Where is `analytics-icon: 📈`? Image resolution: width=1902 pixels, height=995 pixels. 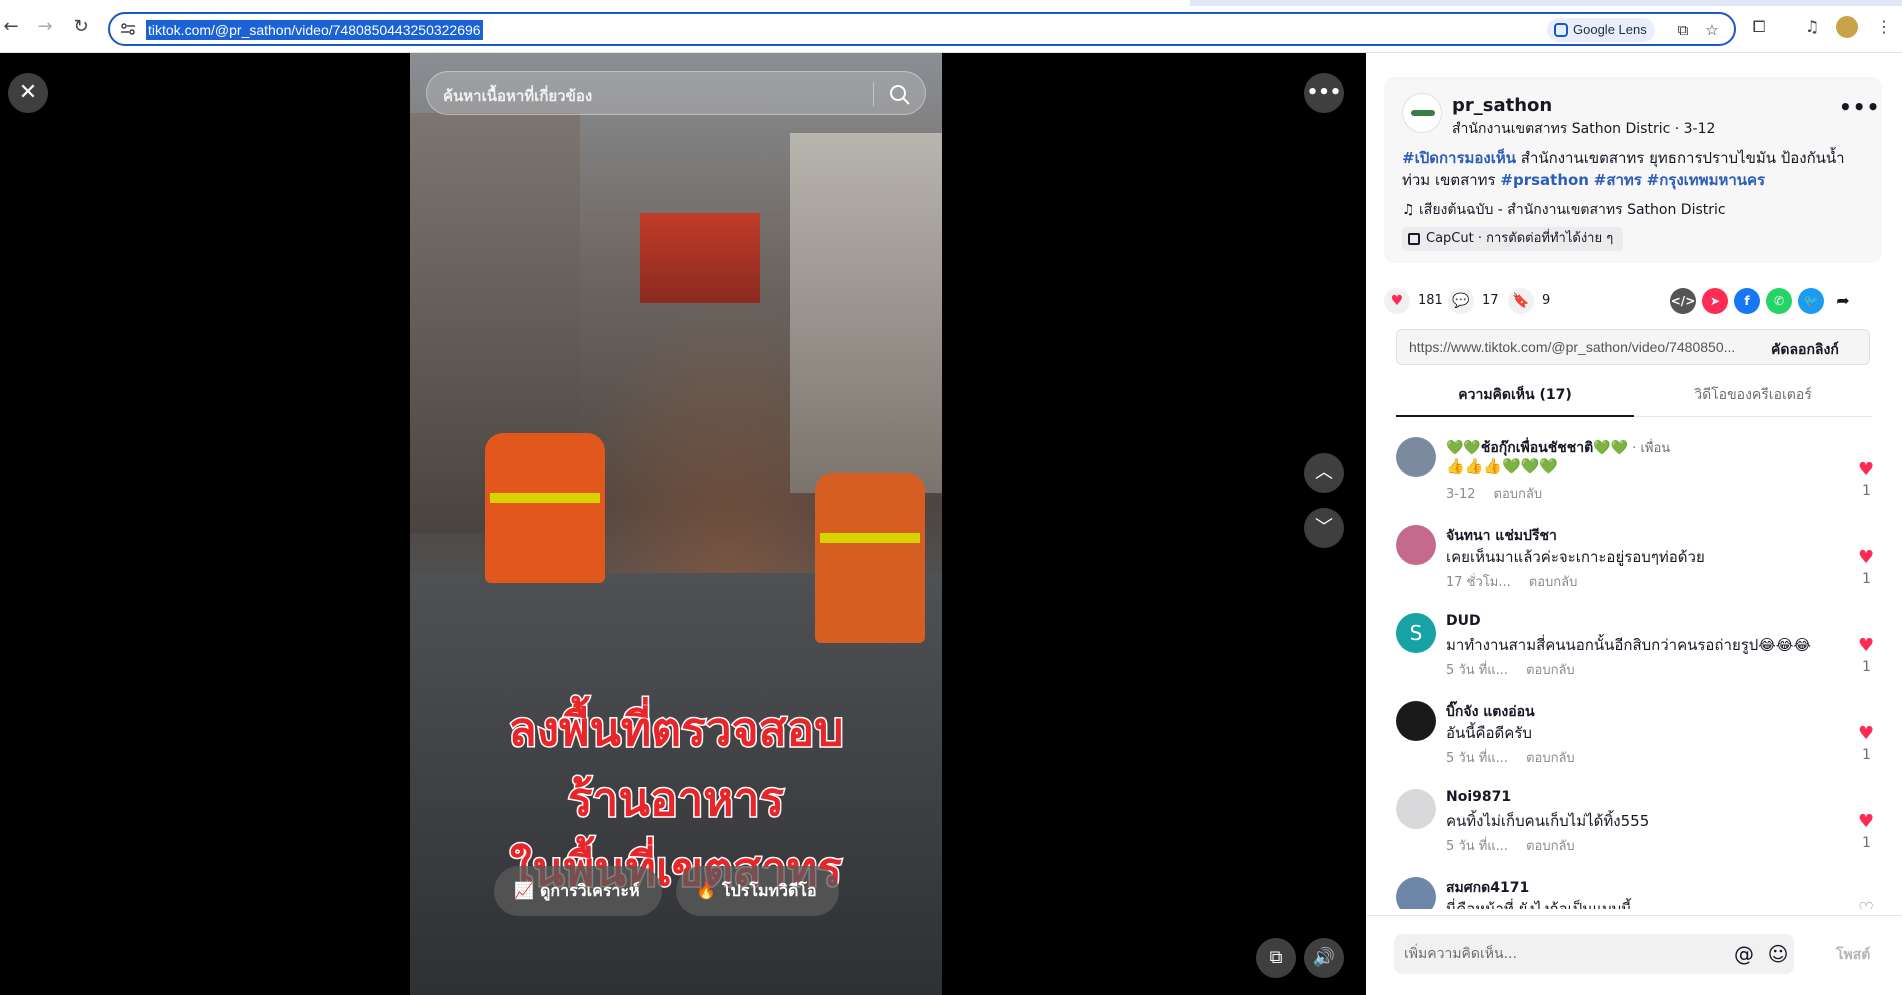
analytics-icon: 📈 is located at coordinates (524, 890).